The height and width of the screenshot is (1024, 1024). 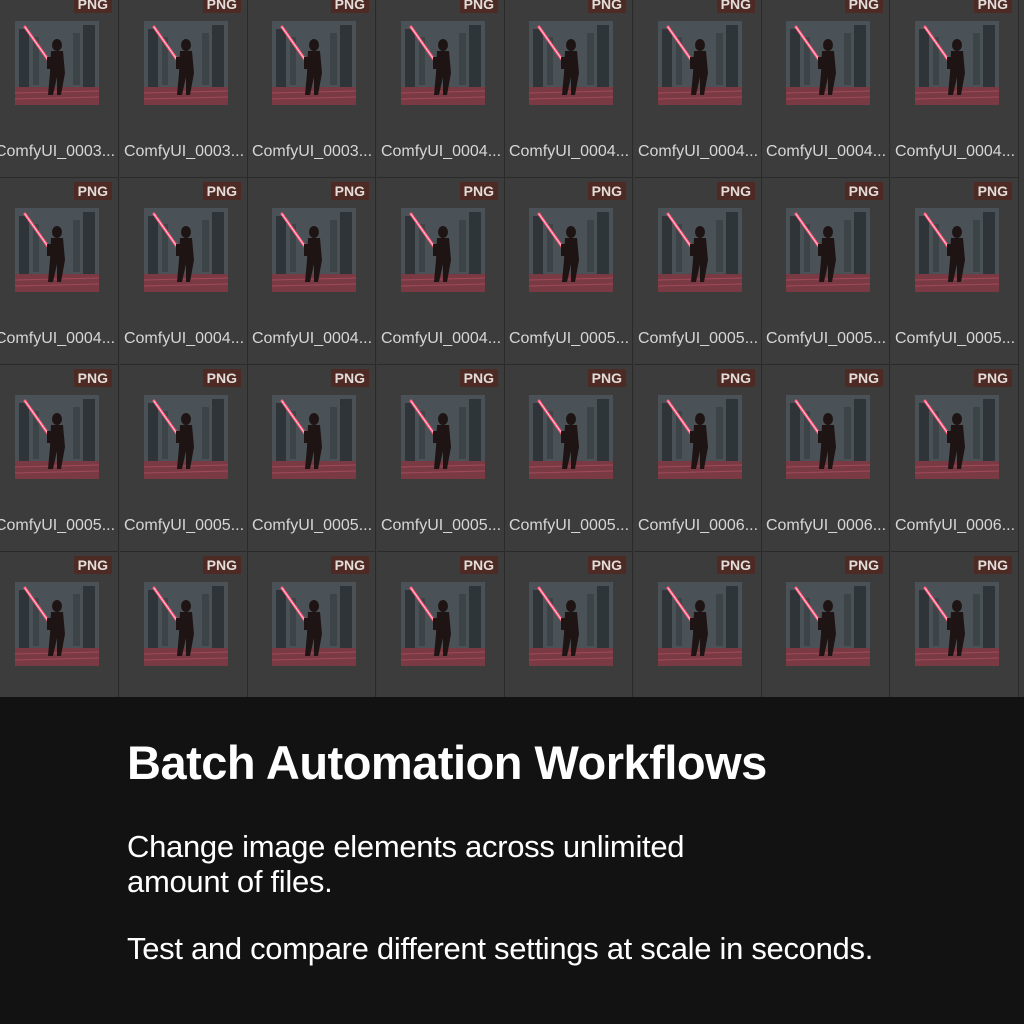 I want to click on headline: Batch Automation Workflows, so click(x=447, y=762).